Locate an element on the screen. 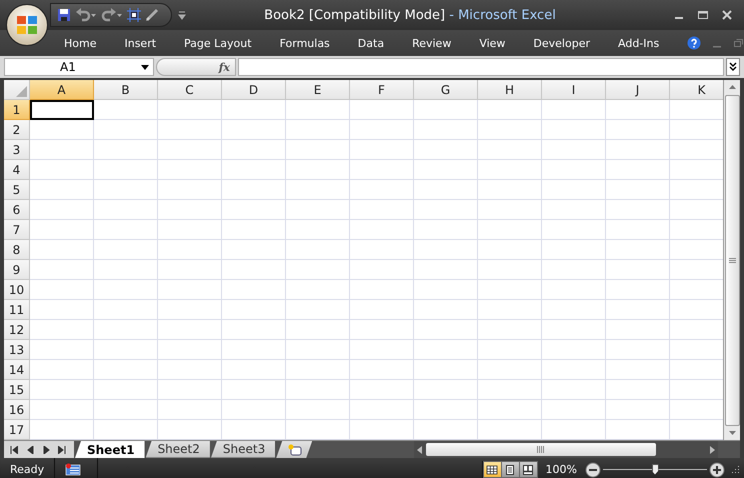  customize-caret-icon is located at coordinates (182, 15).